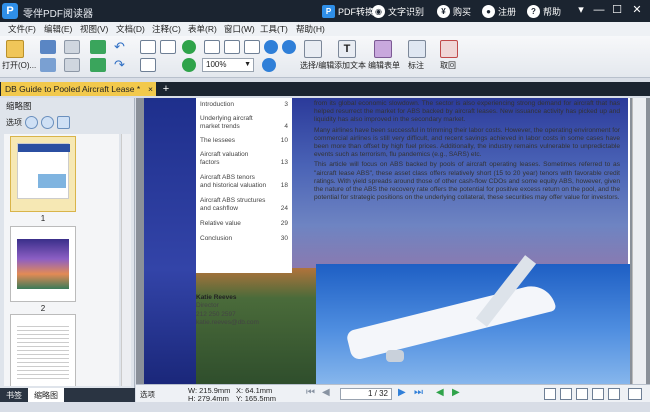 This screenshot has height=412, width=650. I want to click on properties-icon, so click(72, 47).